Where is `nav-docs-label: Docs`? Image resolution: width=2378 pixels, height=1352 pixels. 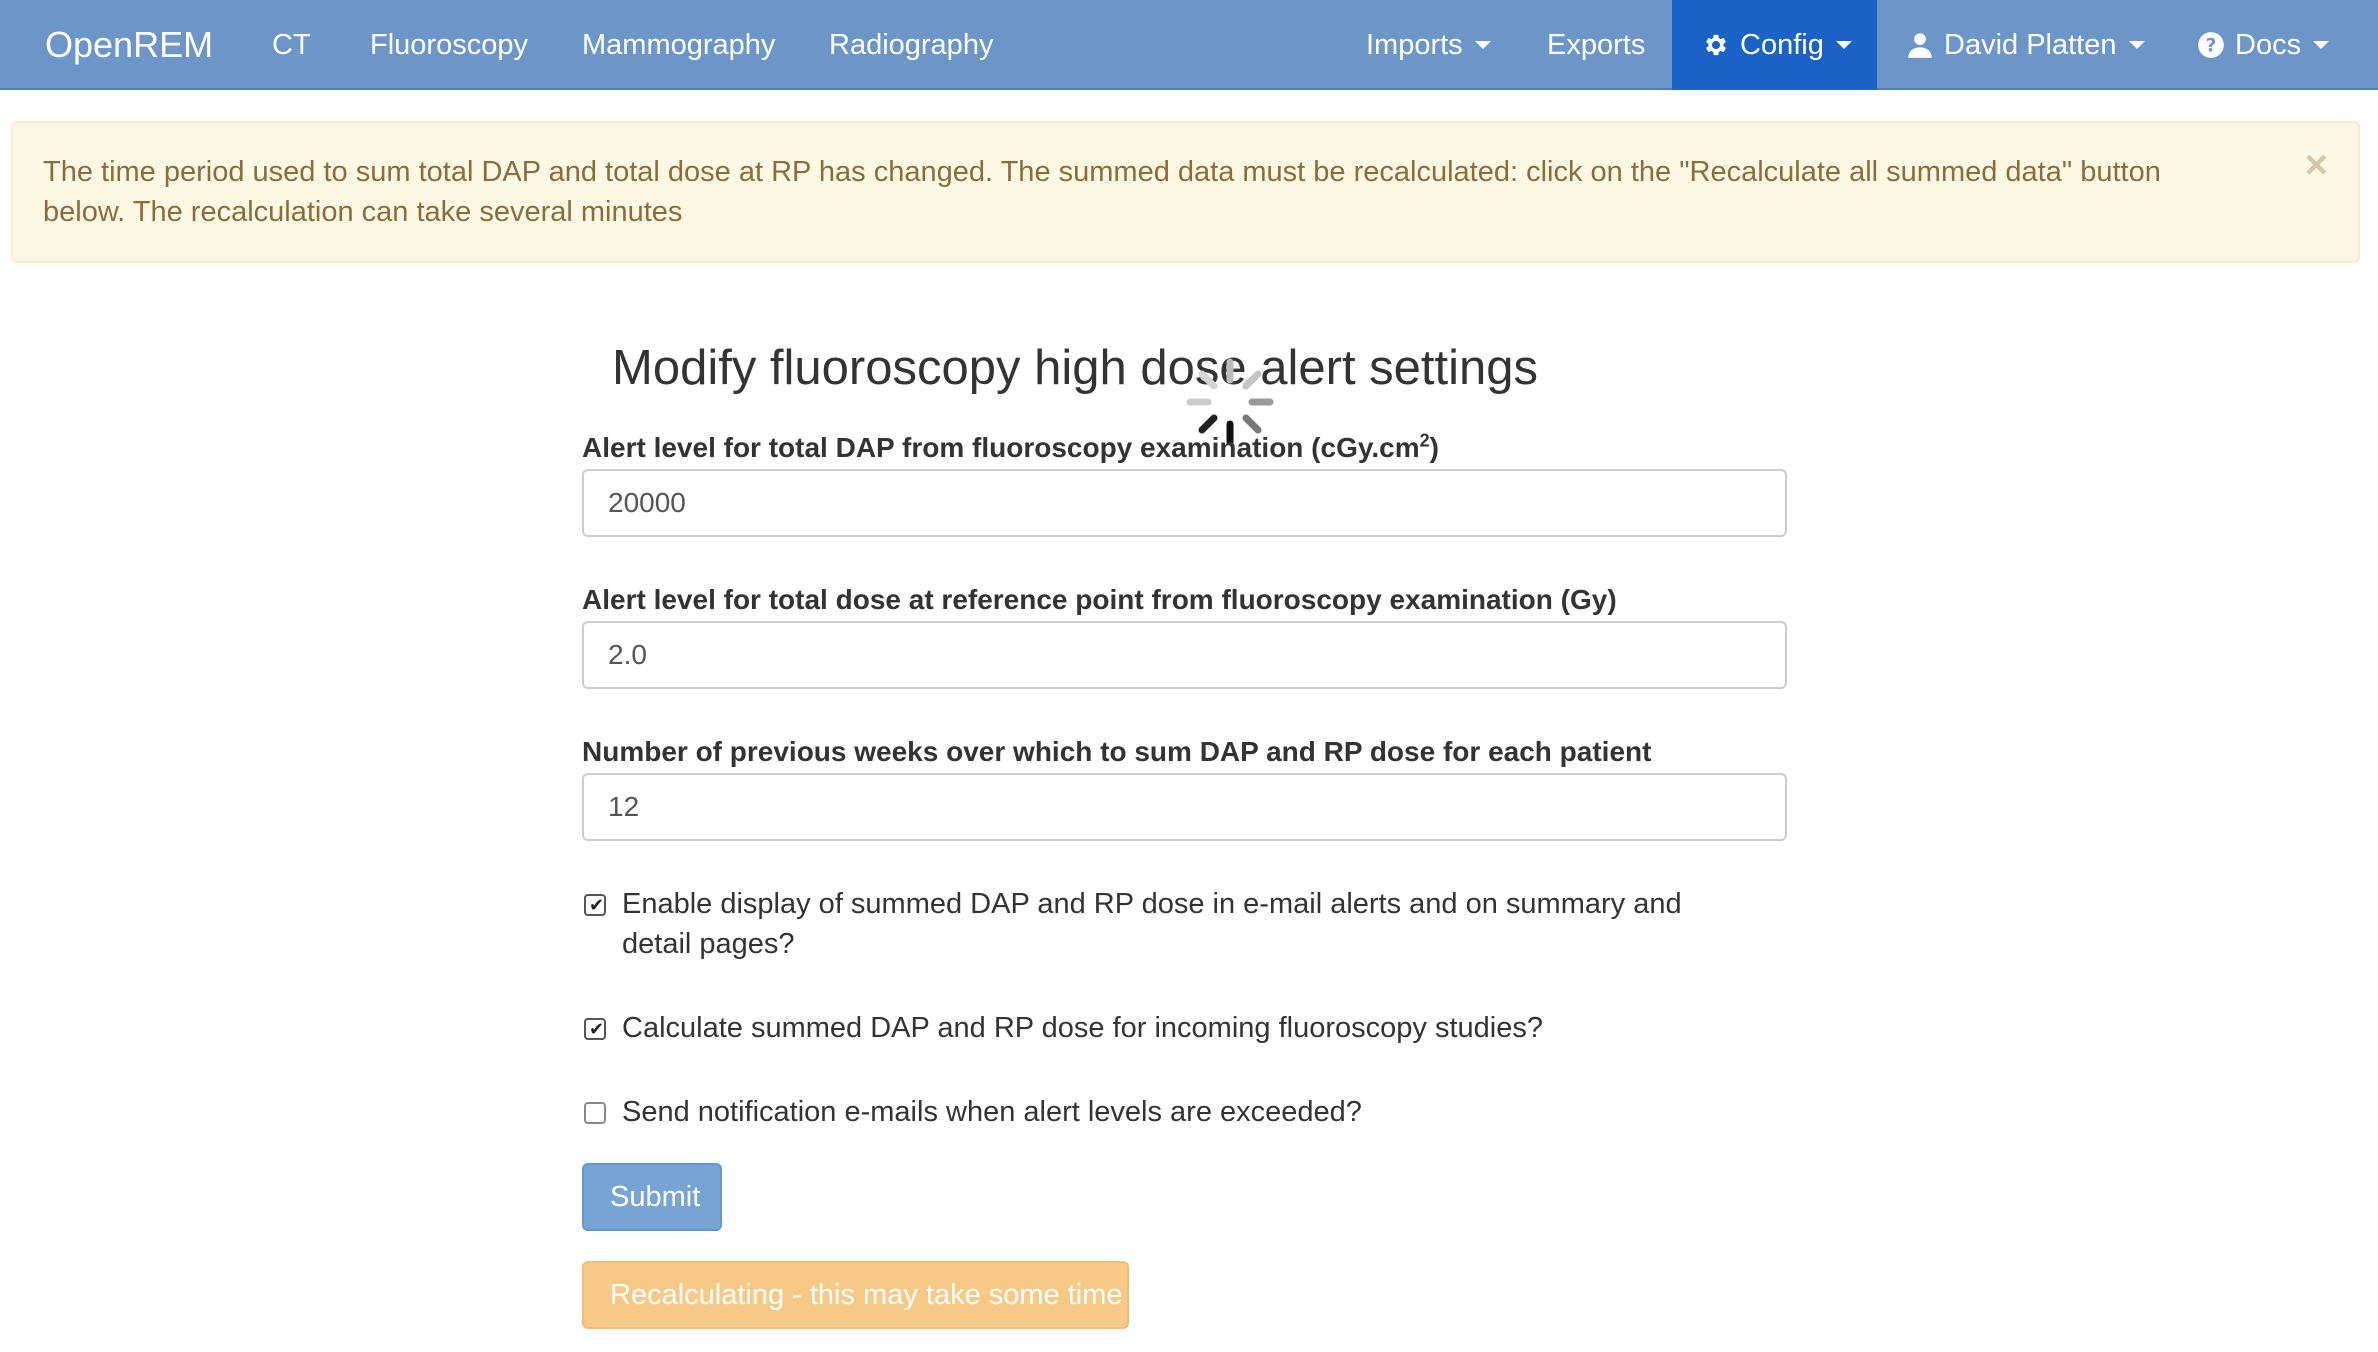 nav-docs-label: Docs is located at coordinates (2268, 44).